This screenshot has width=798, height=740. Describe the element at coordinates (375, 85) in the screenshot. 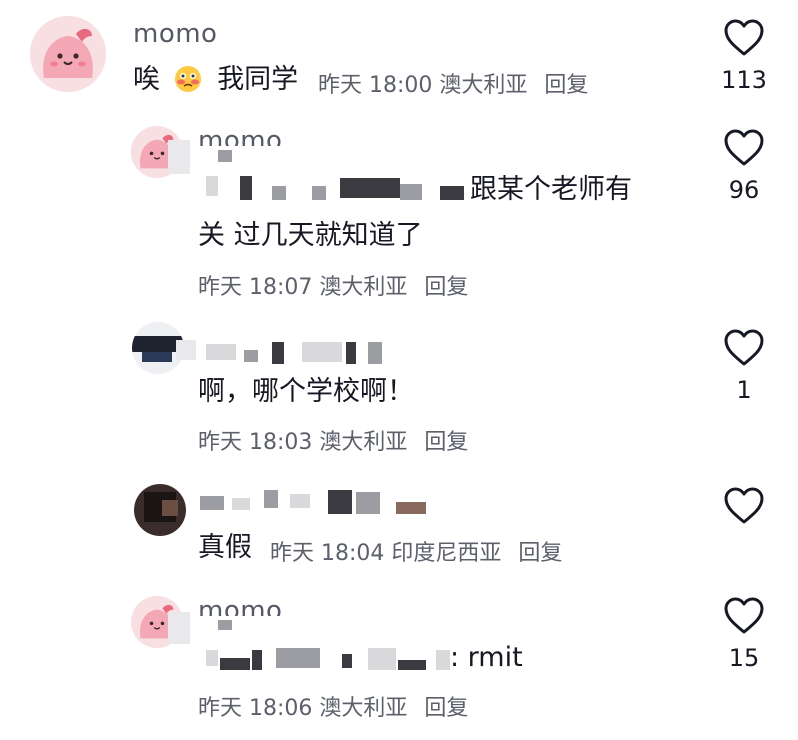

I see `comment-time: 昨天 18:00` at that location.